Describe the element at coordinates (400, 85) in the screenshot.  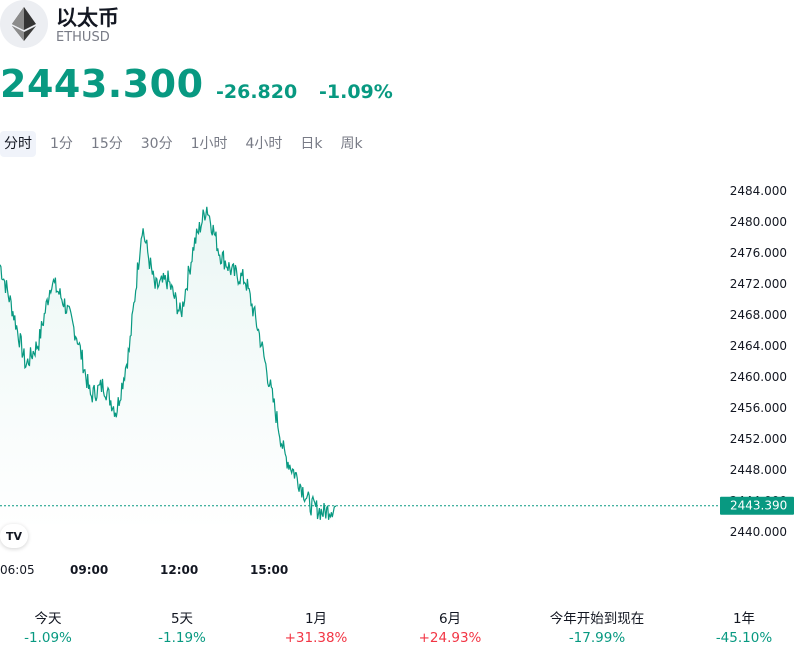
I see `quote-row: 2443.300 -26.820 -1.09%` at that location.